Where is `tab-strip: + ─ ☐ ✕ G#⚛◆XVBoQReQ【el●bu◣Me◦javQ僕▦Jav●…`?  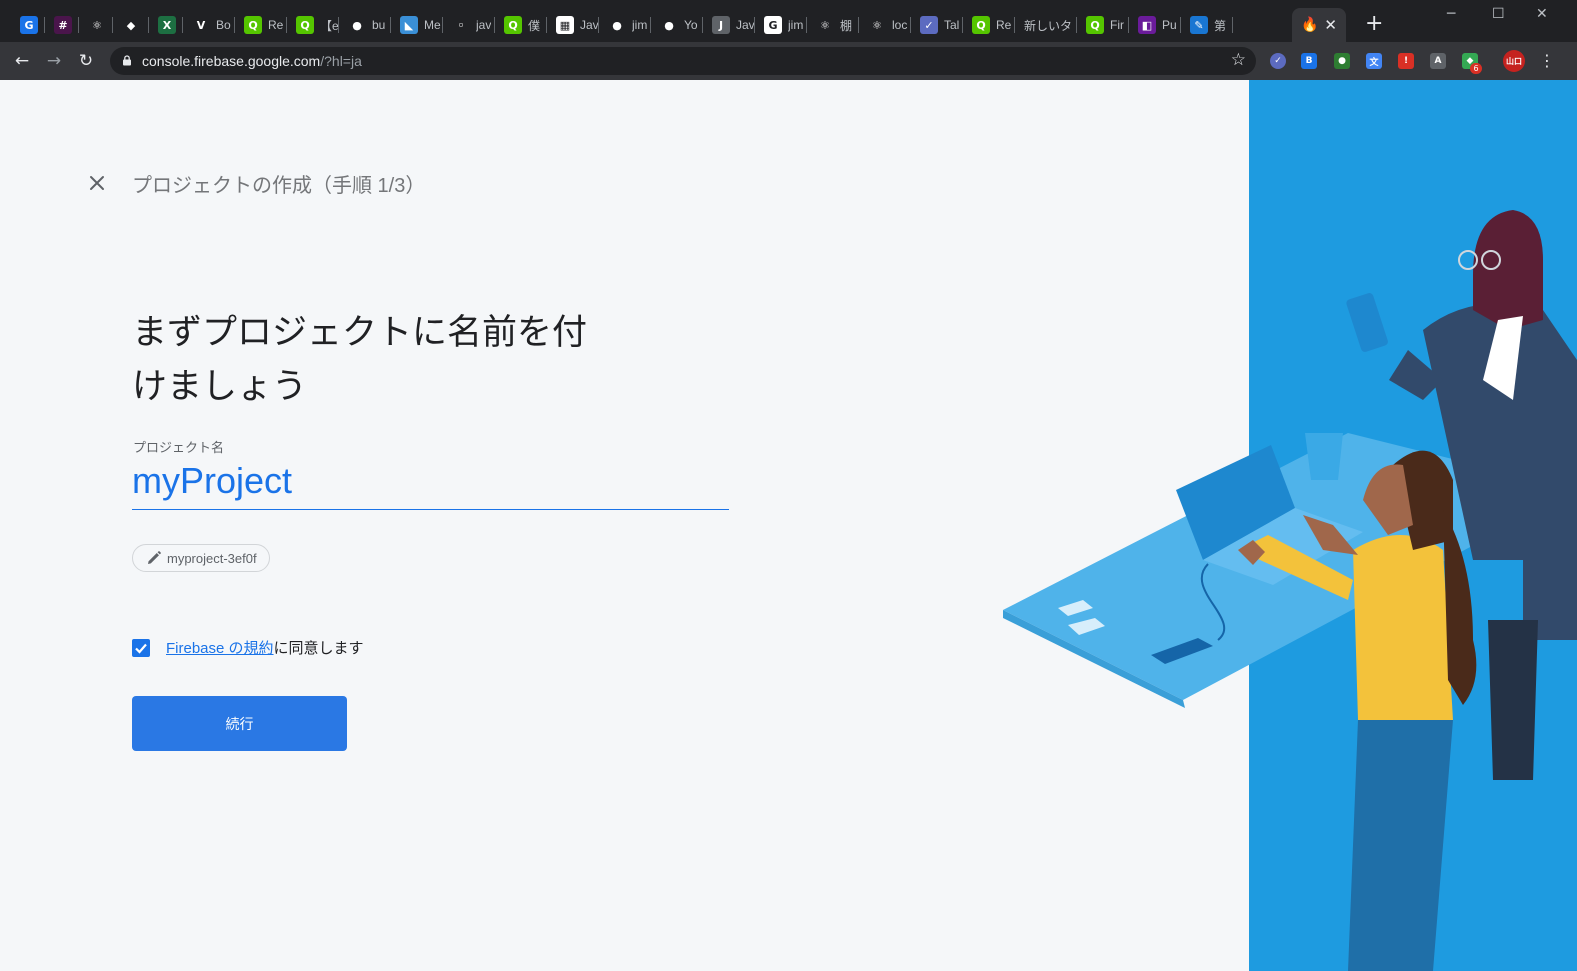 tab-strip: + ─ ☐ ✕ G#⚛◆XVBoQReQ【el●bu◣Me◦javQ僕▦Jav●… is located at coordinates (788, 21).